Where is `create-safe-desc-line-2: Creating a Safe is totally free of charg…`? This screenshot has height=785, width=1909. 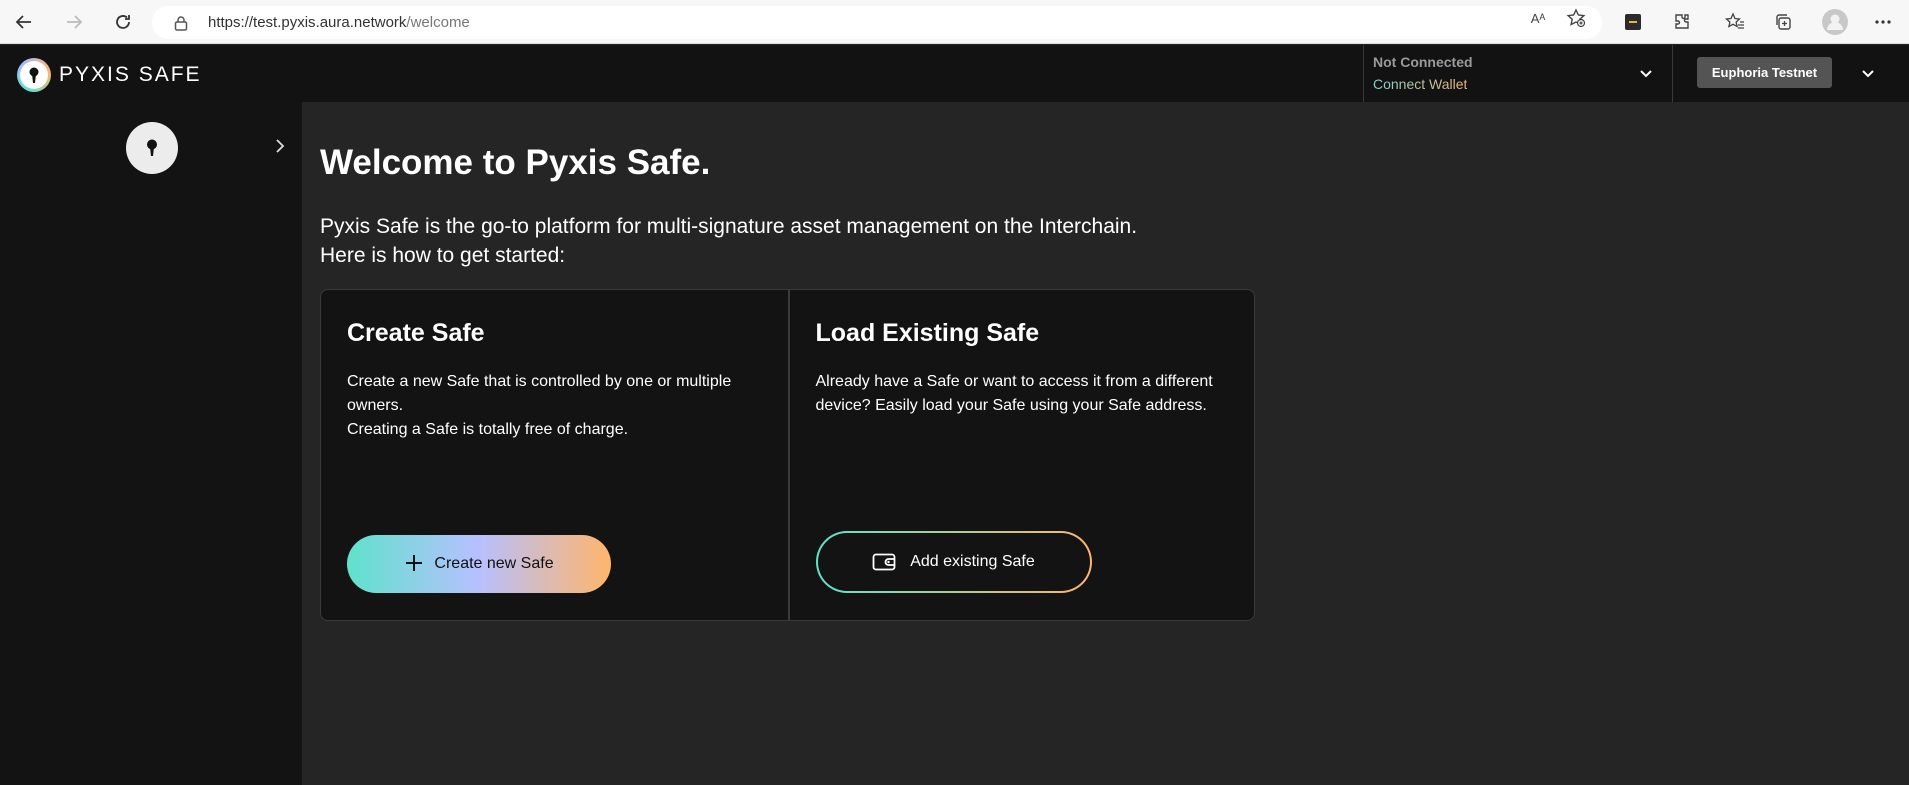
create-safe-desc-line-2: Creating a Safe is totally free of charg… is located at coordinates (488, 429).